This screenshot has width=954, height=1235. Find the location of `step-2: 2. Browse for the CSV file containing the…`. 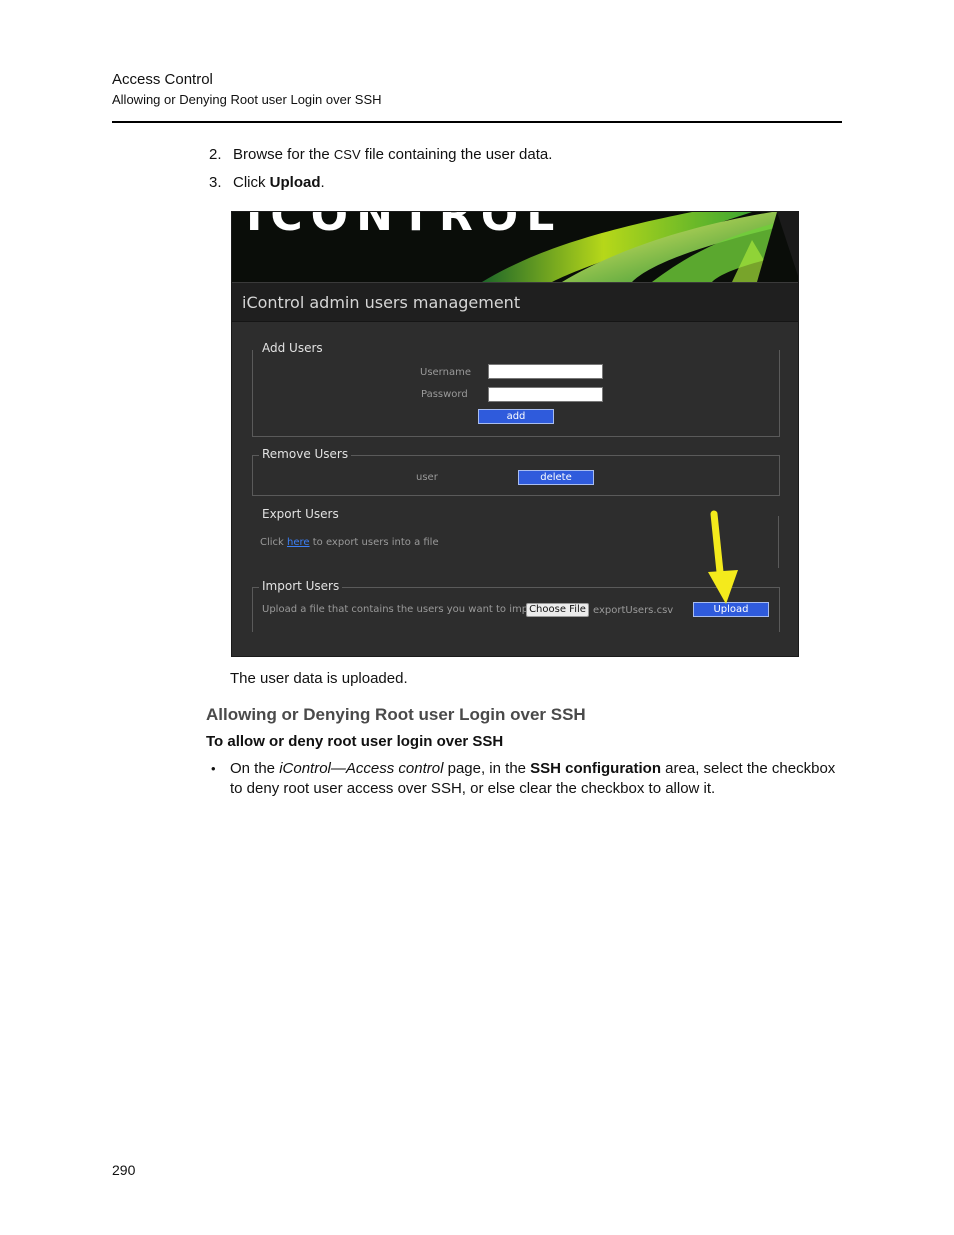

step-2: 2. Browse for the CSV file containing the… is located at coordinates (380, 154).